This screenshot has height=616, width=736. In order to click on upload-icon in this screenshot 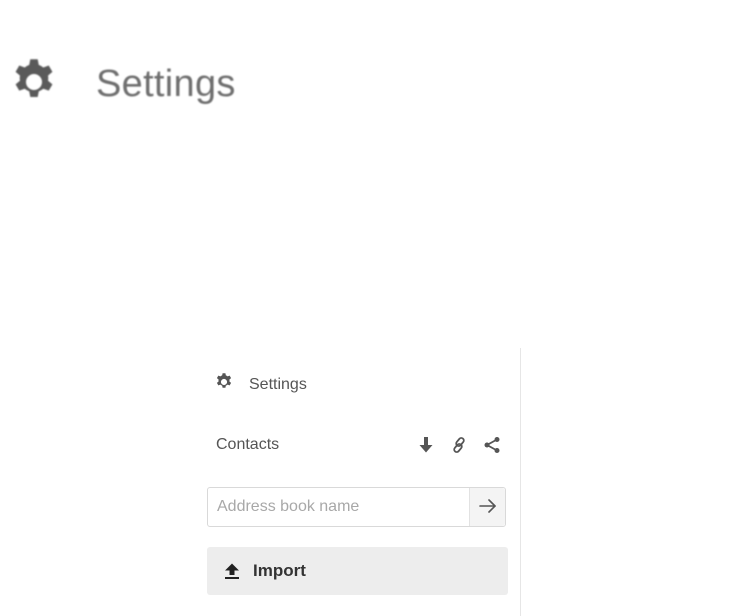, I will do `click(232, 571)`.